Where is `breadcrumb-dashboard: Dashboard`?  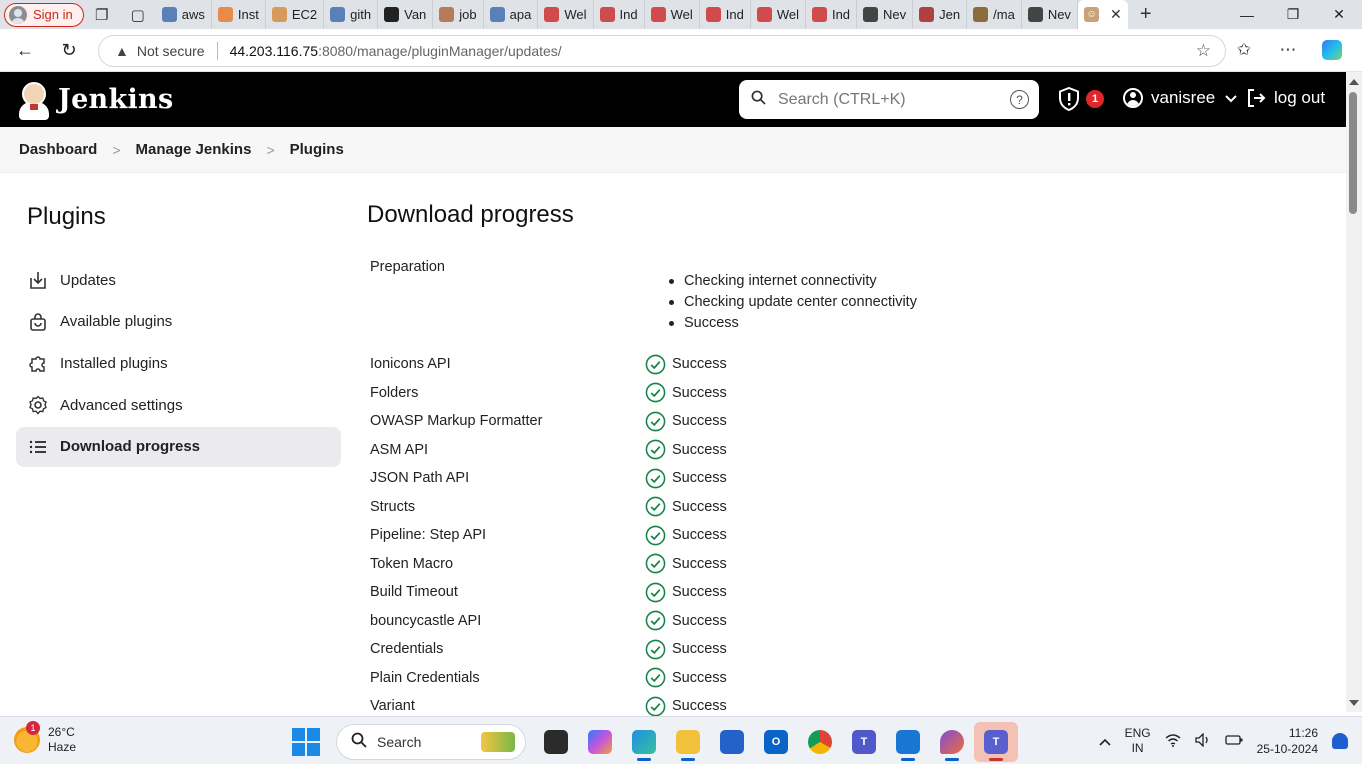
breadcrumb-dashboard: Dashboard is located at coordinates (58, 149).